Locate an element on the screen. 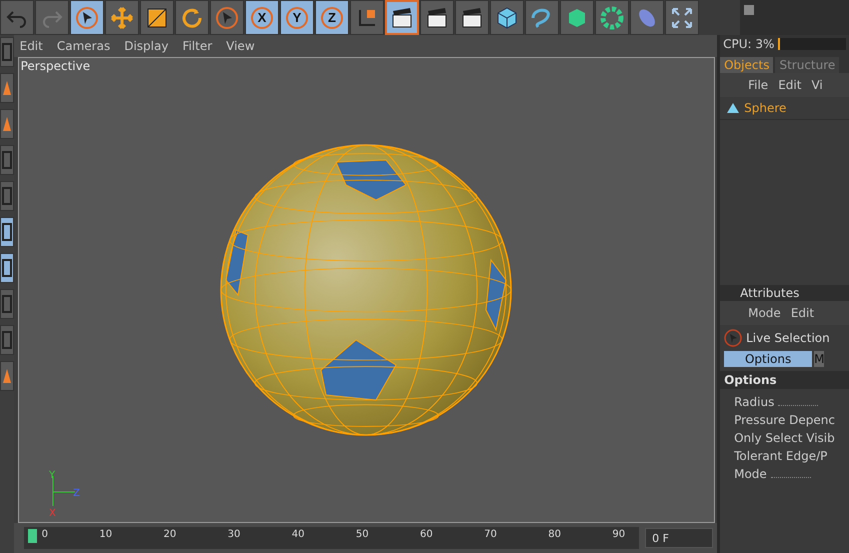 This screenshot has width=849, height=553. axis-toggle-label: Y is located at coordinates (297, 17).